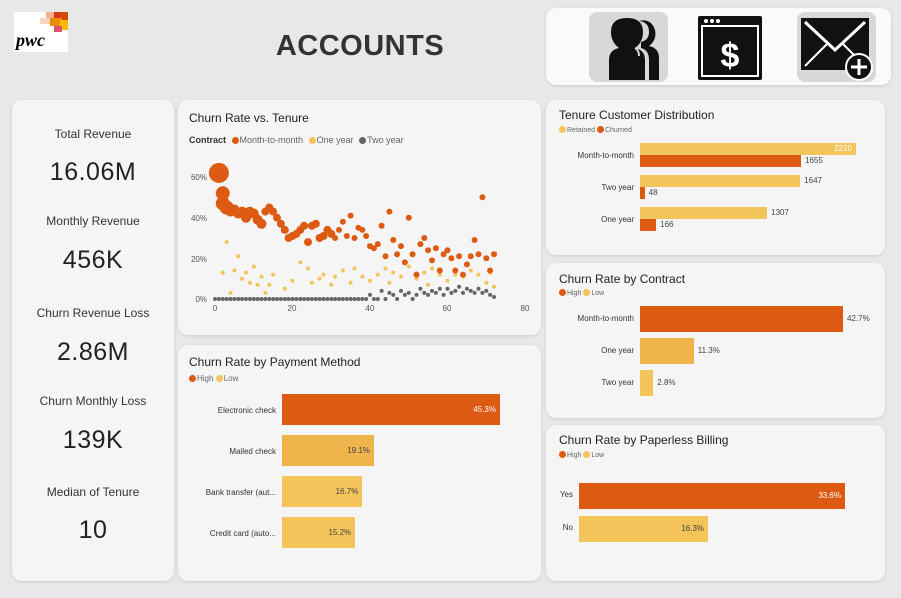 Image resolution: width=901 pixels, height=598 pixels. Describe the element at coordinates (93, 492) in the screenshot. I see `kpi-label: Median of Tenure` at that location.